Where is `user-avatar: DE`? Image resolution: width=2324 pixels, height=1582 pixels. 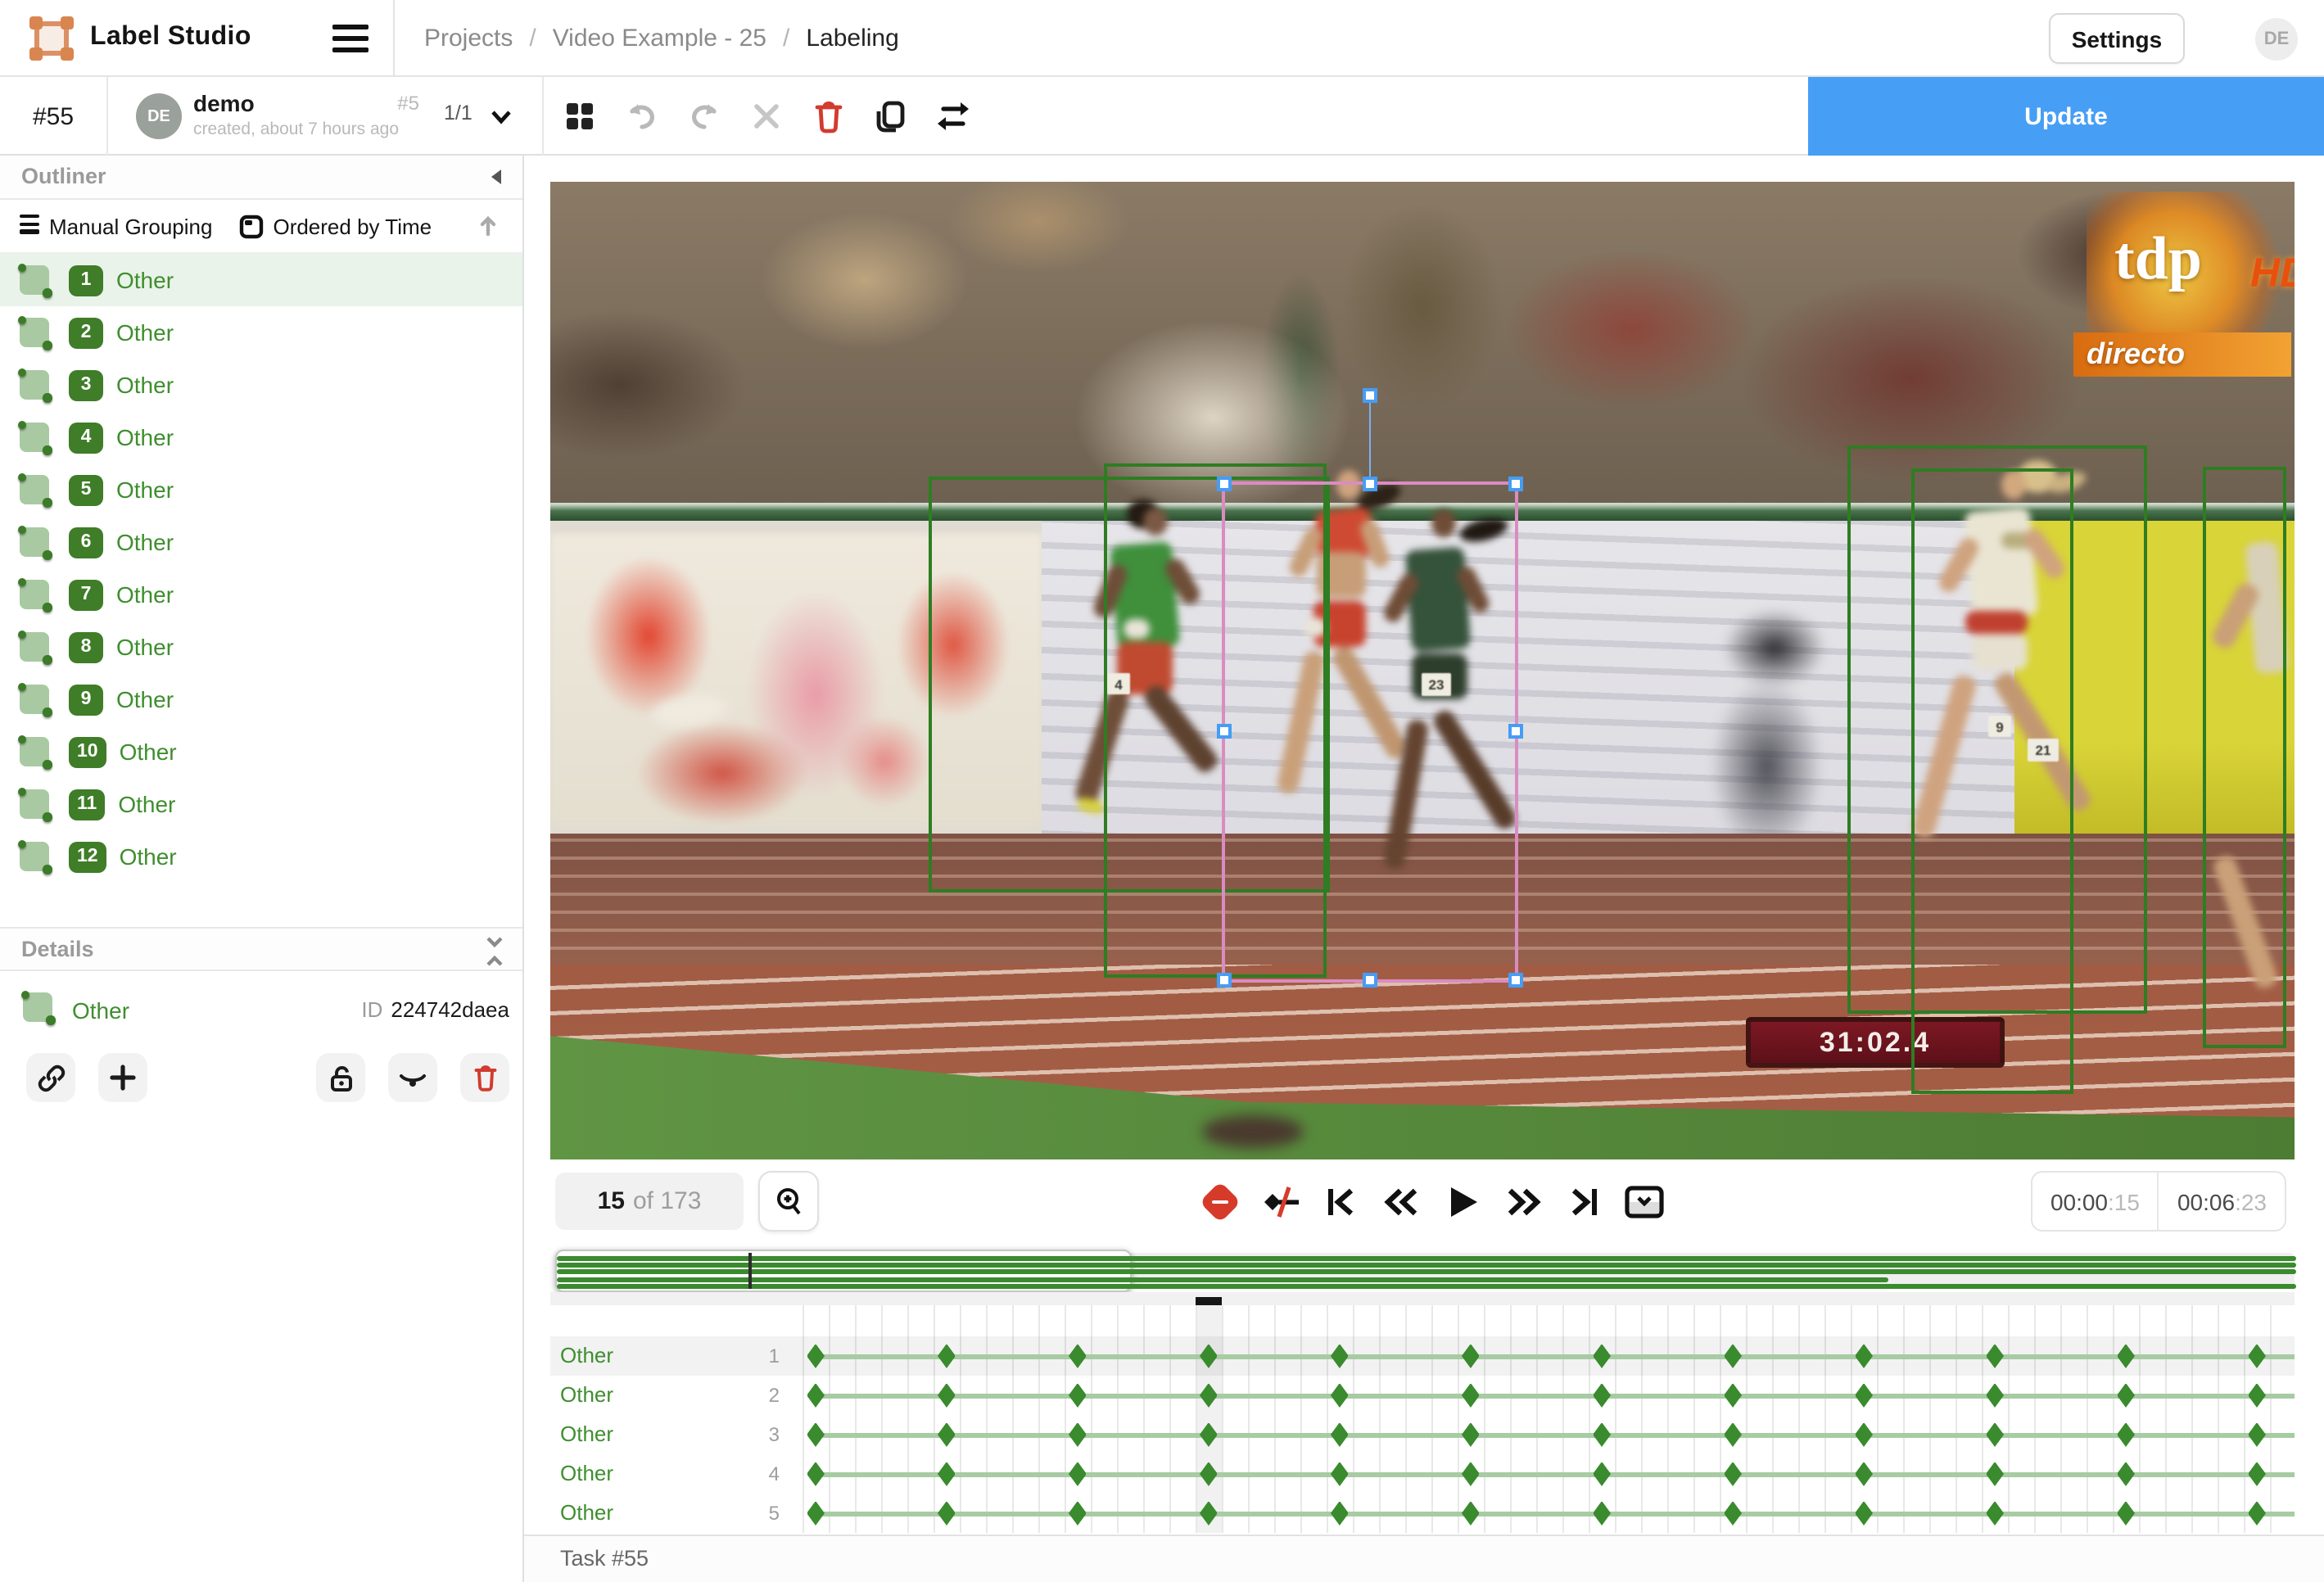
user-avatar: DE is located at coordinates (2276, 39).